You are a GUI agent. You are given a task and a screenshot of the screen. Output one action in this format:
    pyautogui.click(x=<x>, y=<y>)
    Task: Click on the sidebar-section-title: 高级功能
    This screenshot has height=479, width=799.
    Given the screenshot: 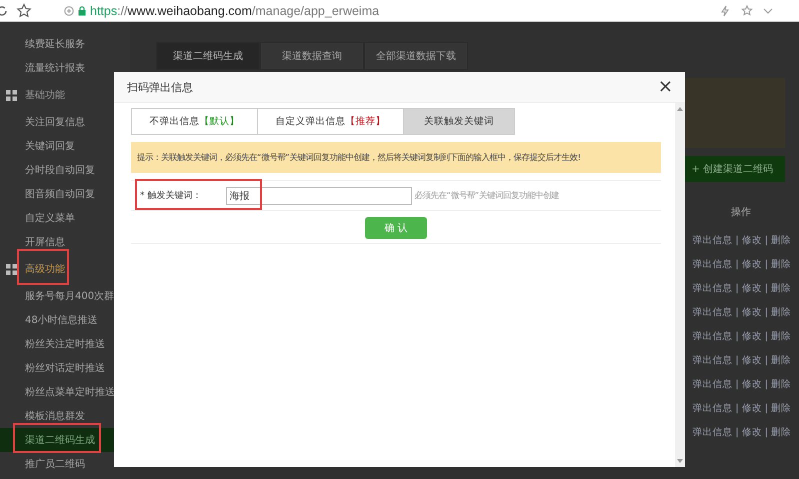 What is the action you would take?
    pyautogui.click(x=45, y=269)
    